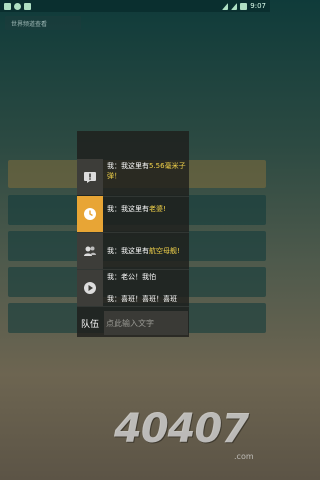 This screenshot has height=480, width=320. Describe the element at coordinates (225, 6) in the screenshot. I see `wifi-icon` at that location.